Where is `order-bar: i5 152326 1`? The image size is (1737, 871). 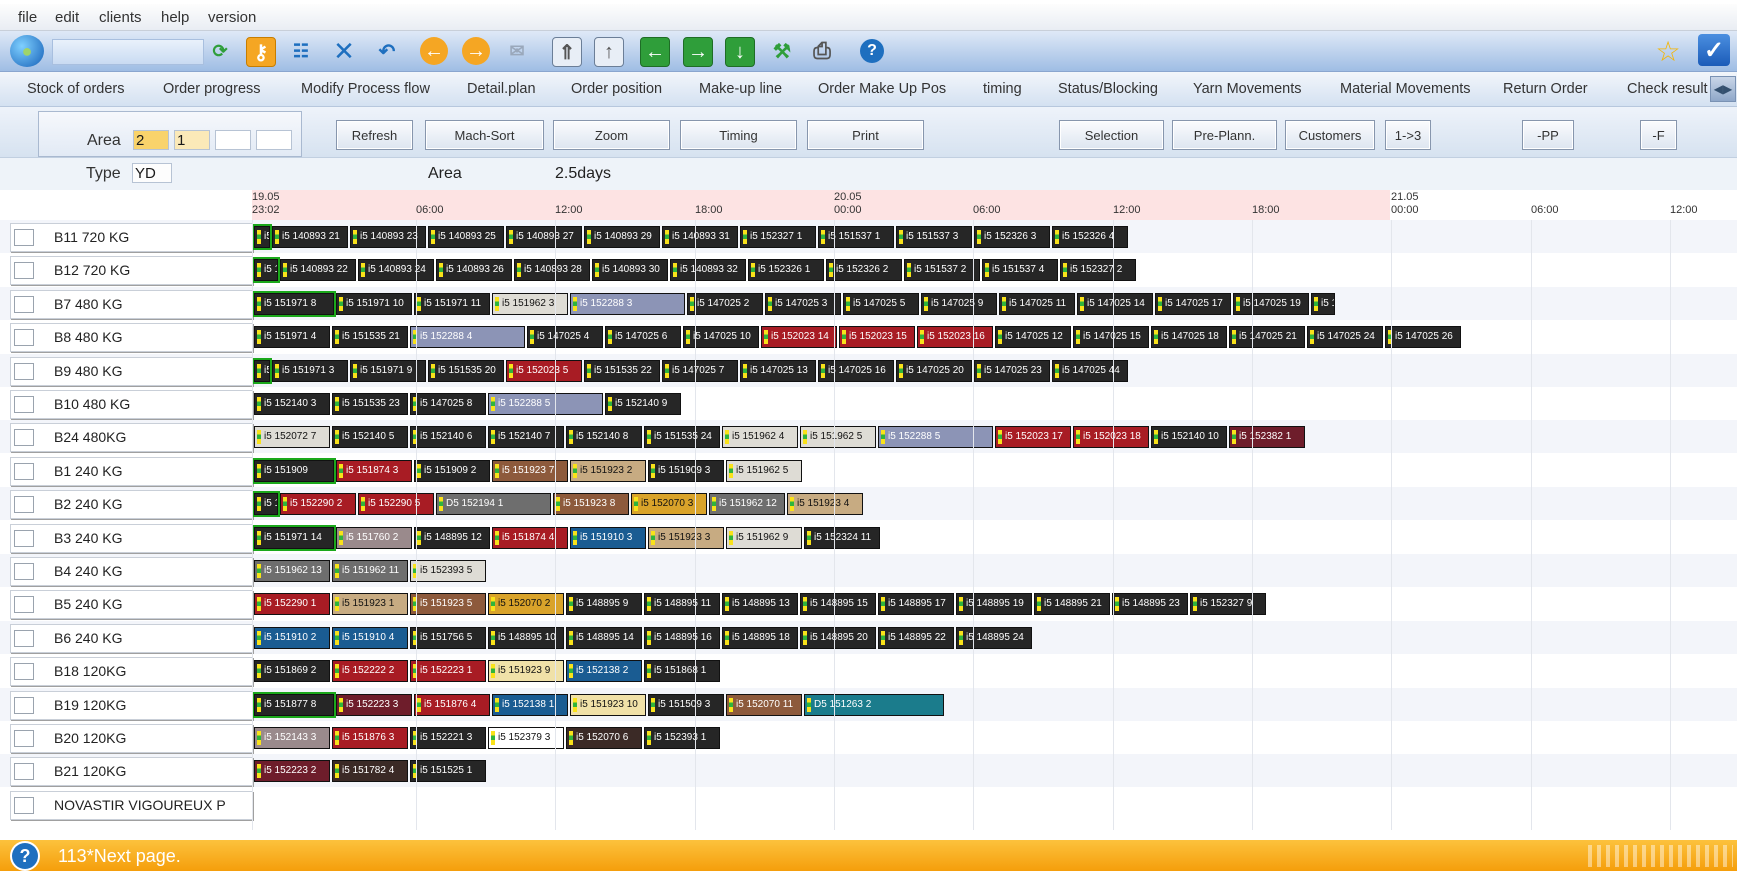
order-bar: i5 152326 1 is located at coordinates (786, 270).